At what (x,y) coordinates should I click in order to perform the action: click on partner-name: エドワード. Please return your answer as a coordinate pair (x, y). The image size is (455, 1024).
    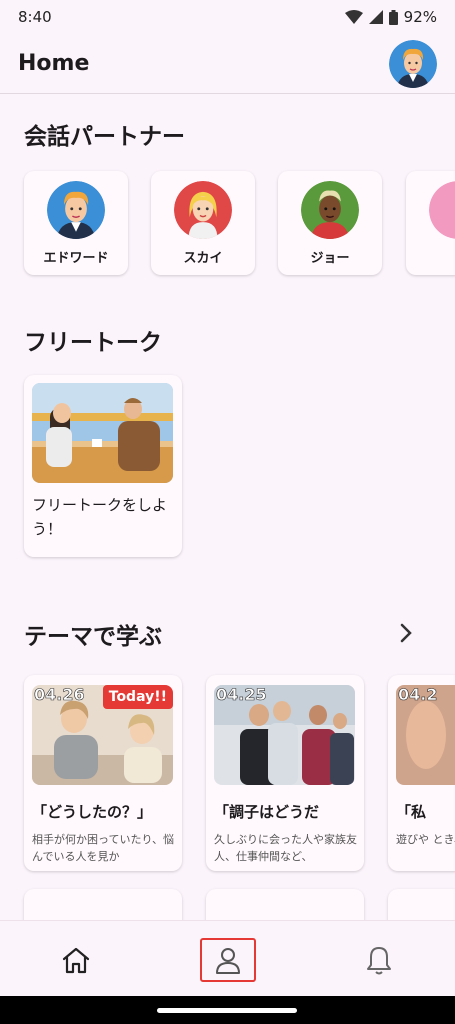
    Looking at the image, I should click on (76, 258).